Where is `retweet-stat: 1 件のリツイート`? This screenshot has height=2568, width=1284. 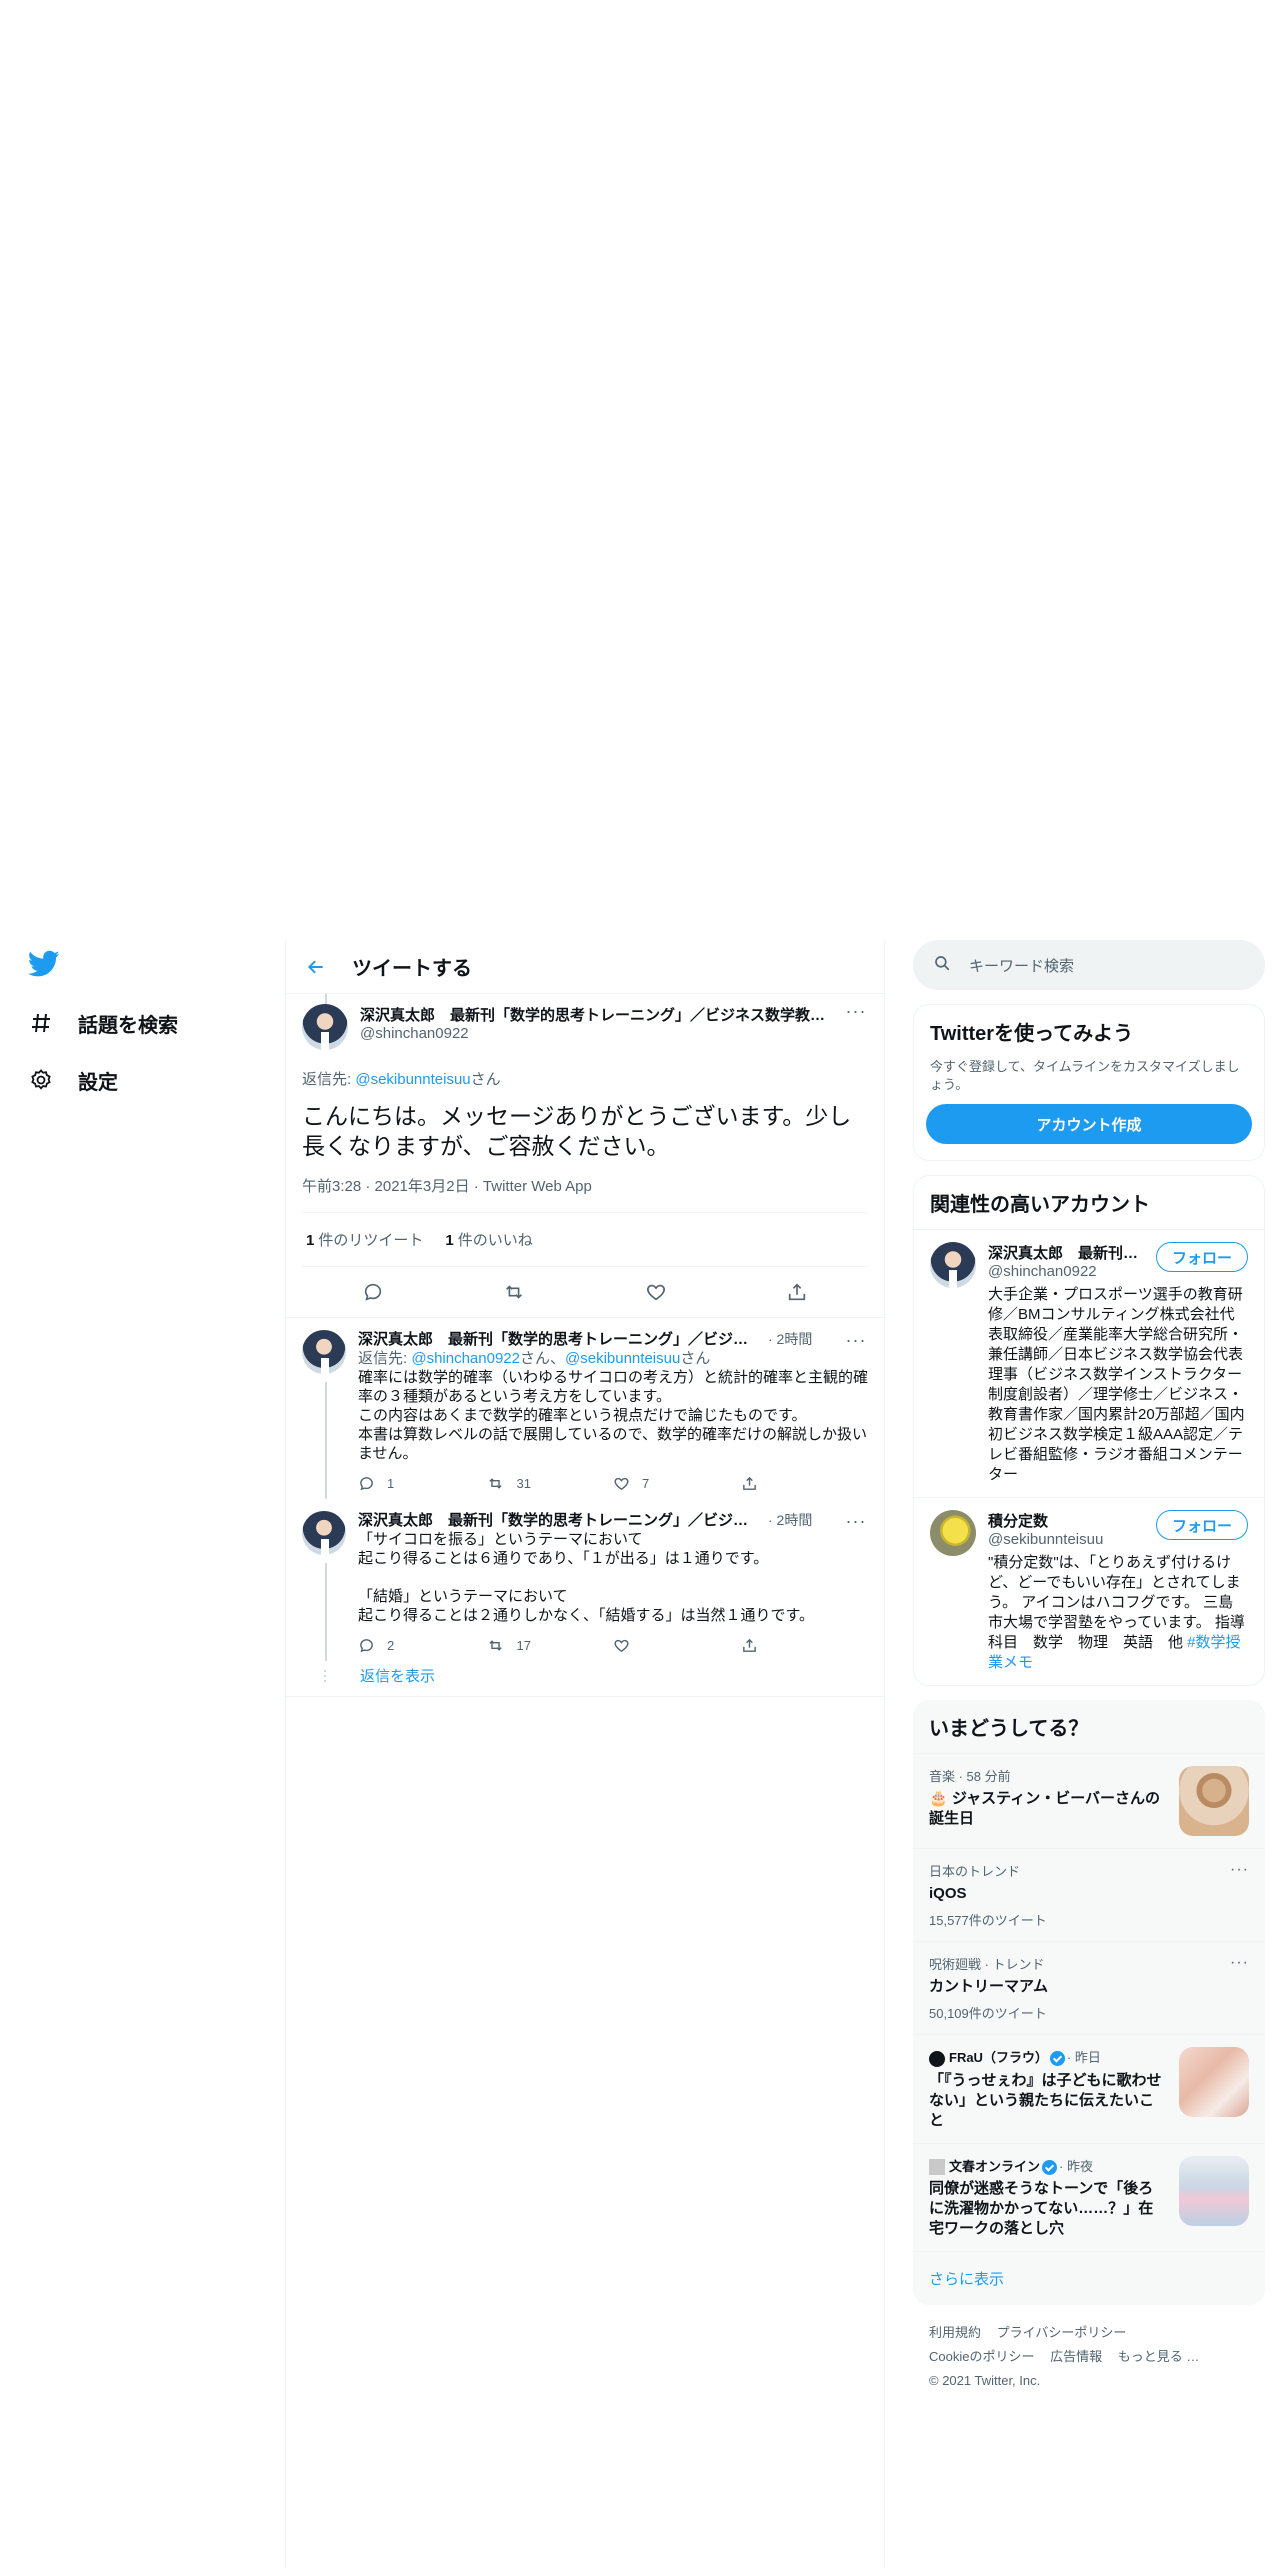 retweet-stat: 1 件のリツイート is located at coordinates (364, 1239).